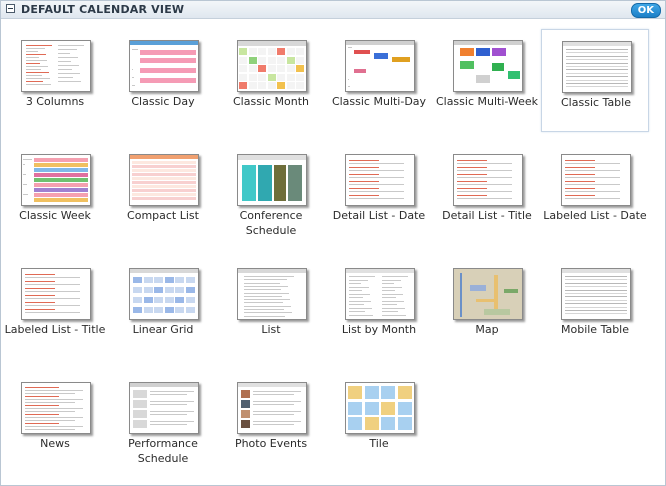 This screenshot has width=666, height=486. Describe the element at coordinates (10, 8) in the screenshot. I see `collapse-icon` at that location.